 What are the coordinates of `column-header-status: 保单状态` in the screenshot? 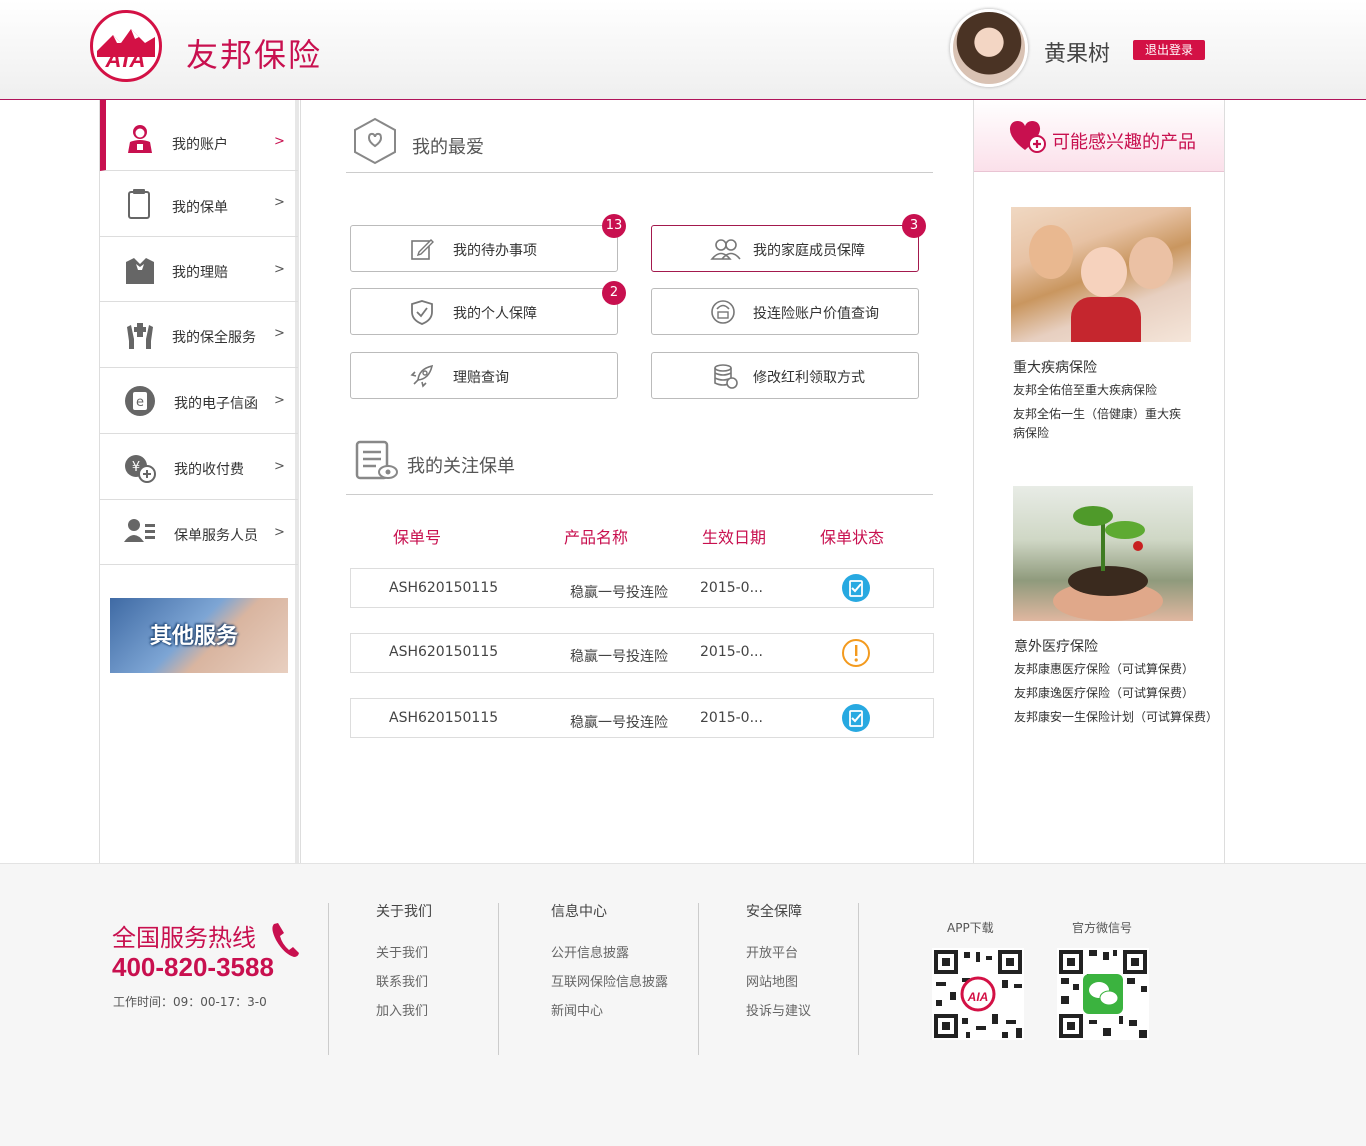 It's located at (852, 536).